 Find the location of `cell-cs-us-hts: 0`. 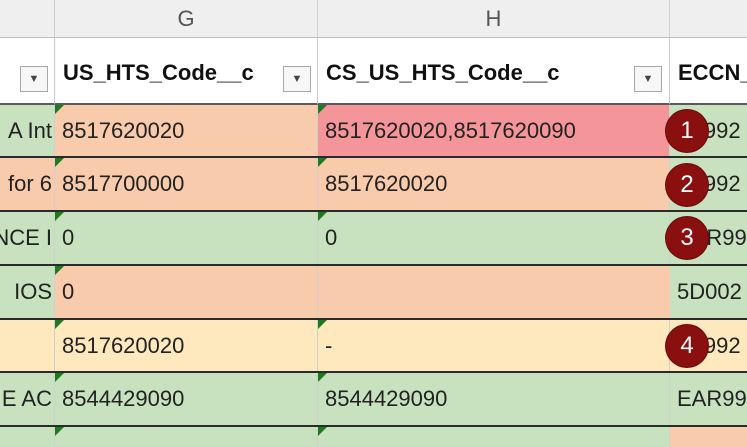

cell-cs-us-hts: 0 is located at coordinates (494, 238).